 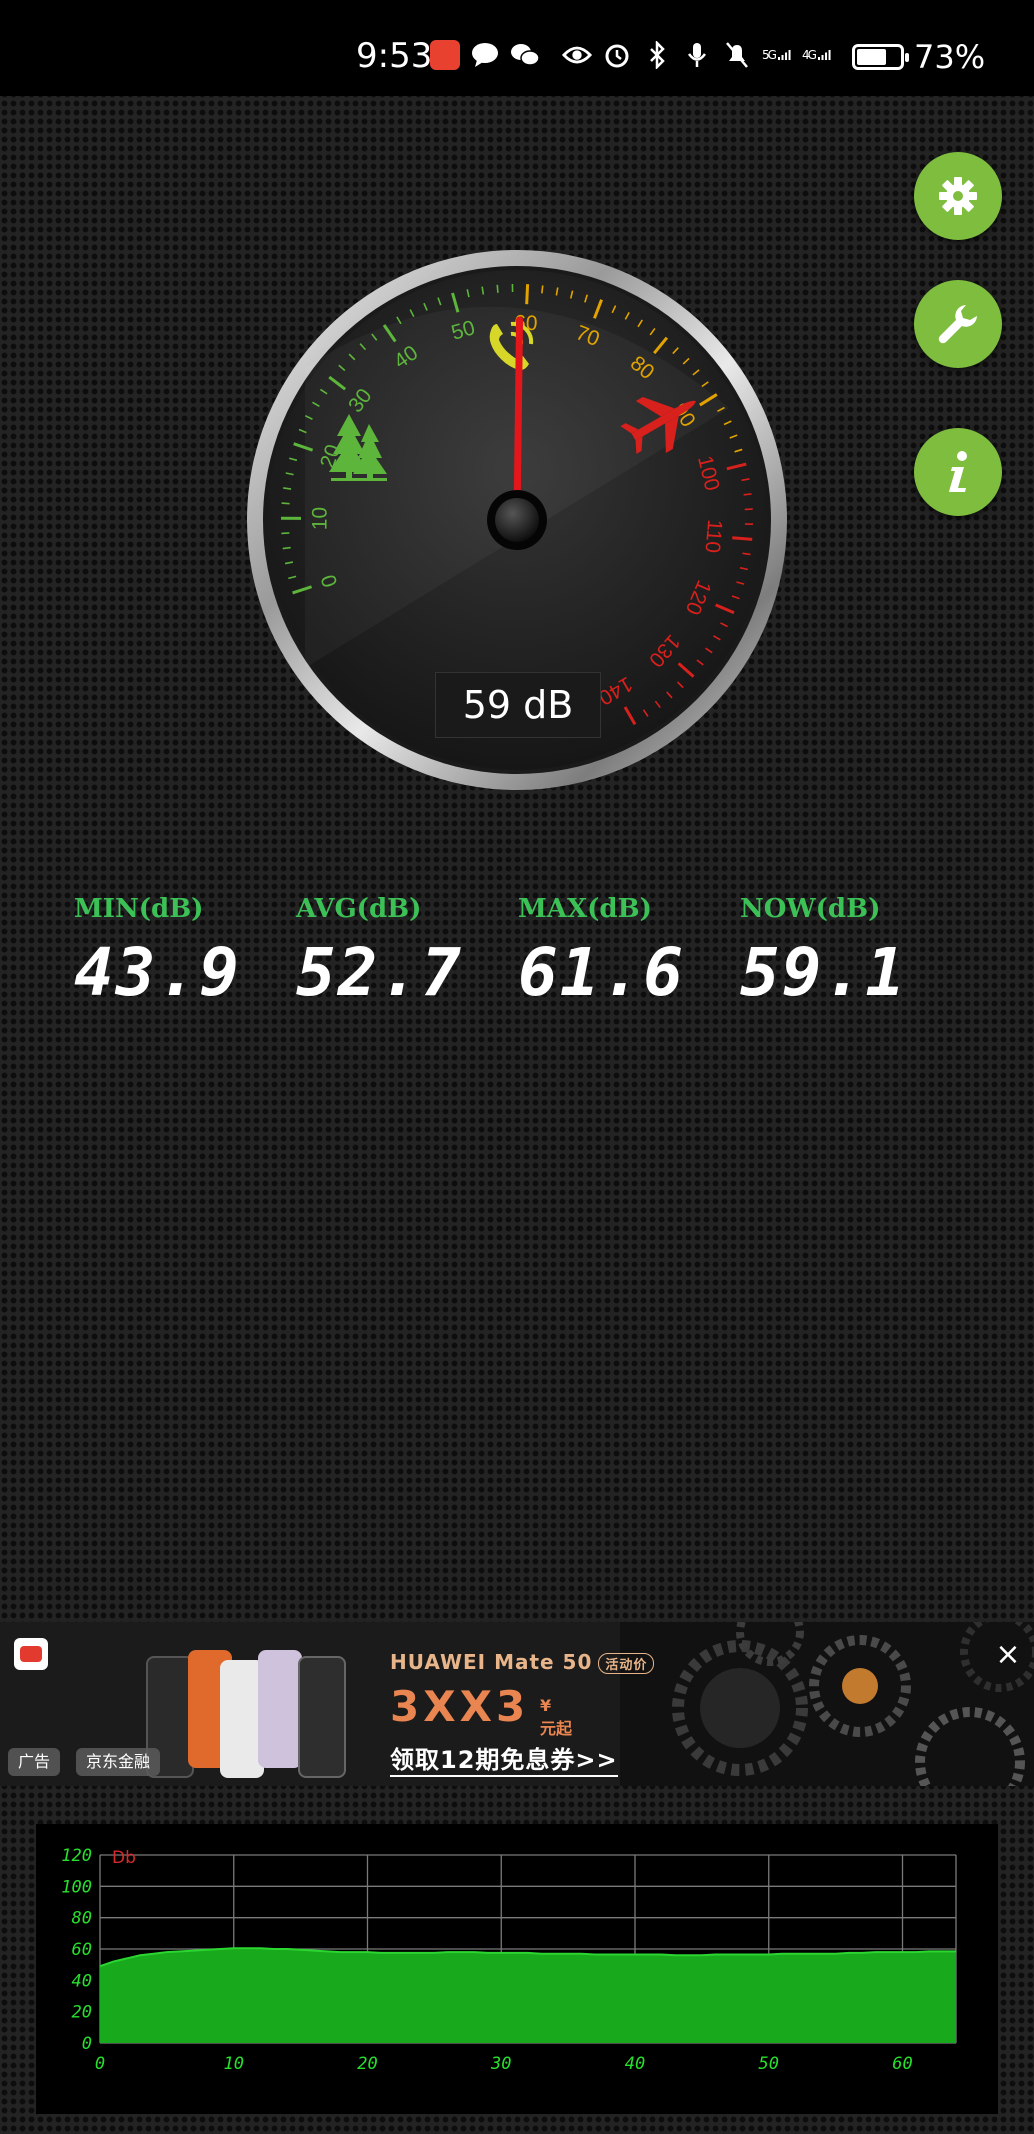 What do you see at coordinates (577, 55) in the screenshot?
I see `eye-icon` at bounding box center [577, 55].